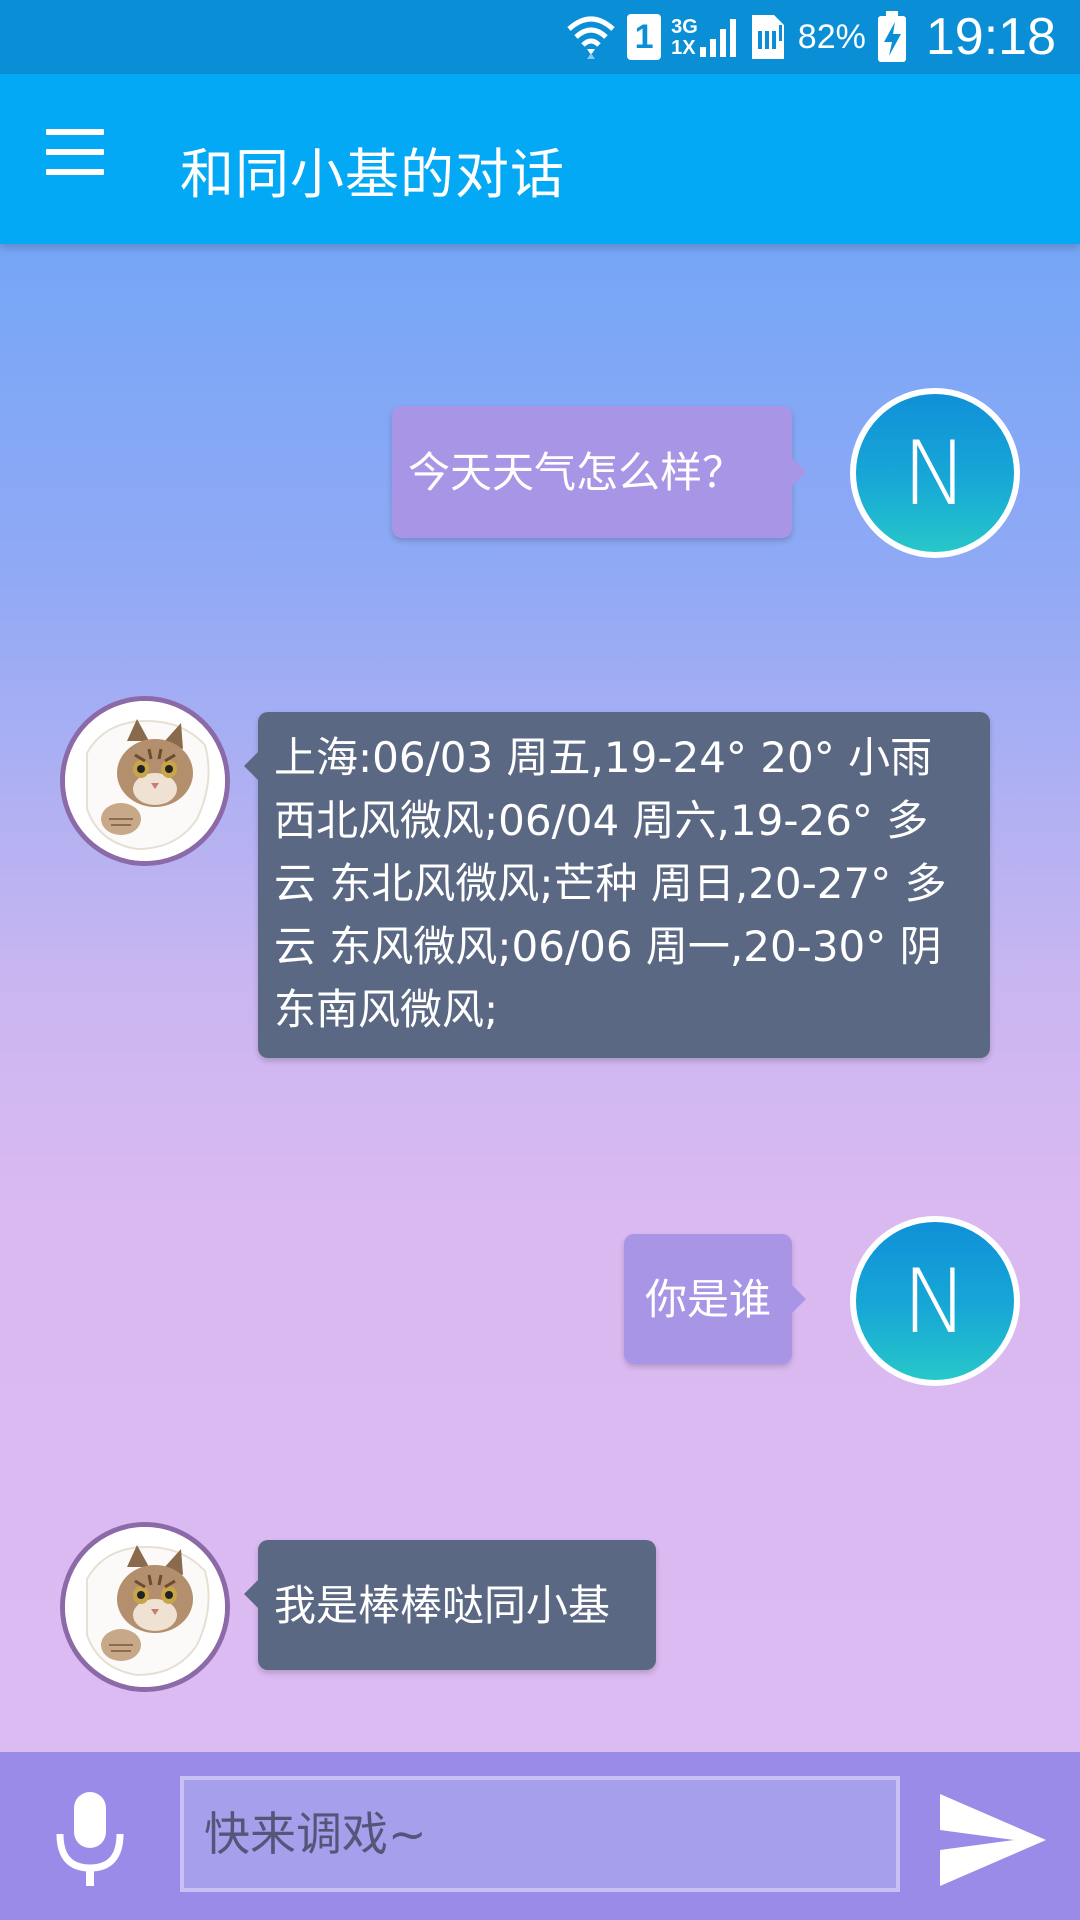 The width and height of the screenshot is (1080, 1920). I want to click on message-text: 我是棒棒哒同小基, so click(442, 1605).